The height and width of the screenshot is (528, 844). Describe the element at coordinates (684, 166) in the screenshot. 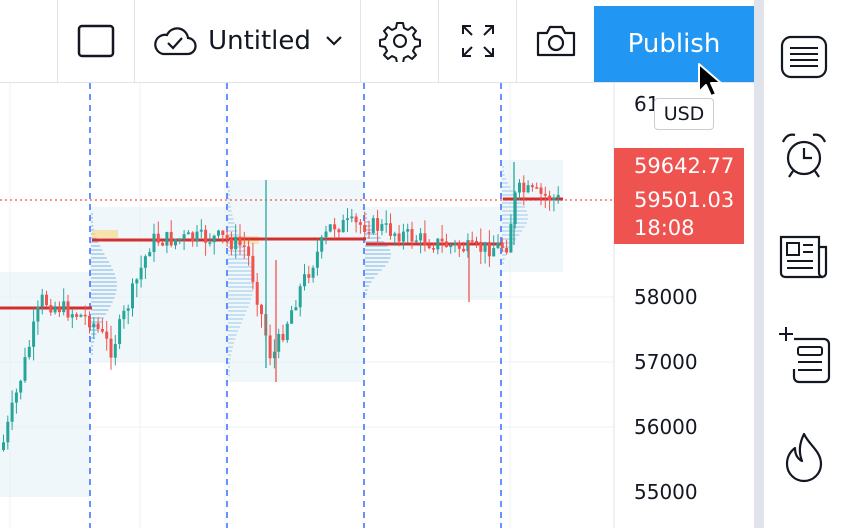

I see `high-price-value: 59642.77` at that location.